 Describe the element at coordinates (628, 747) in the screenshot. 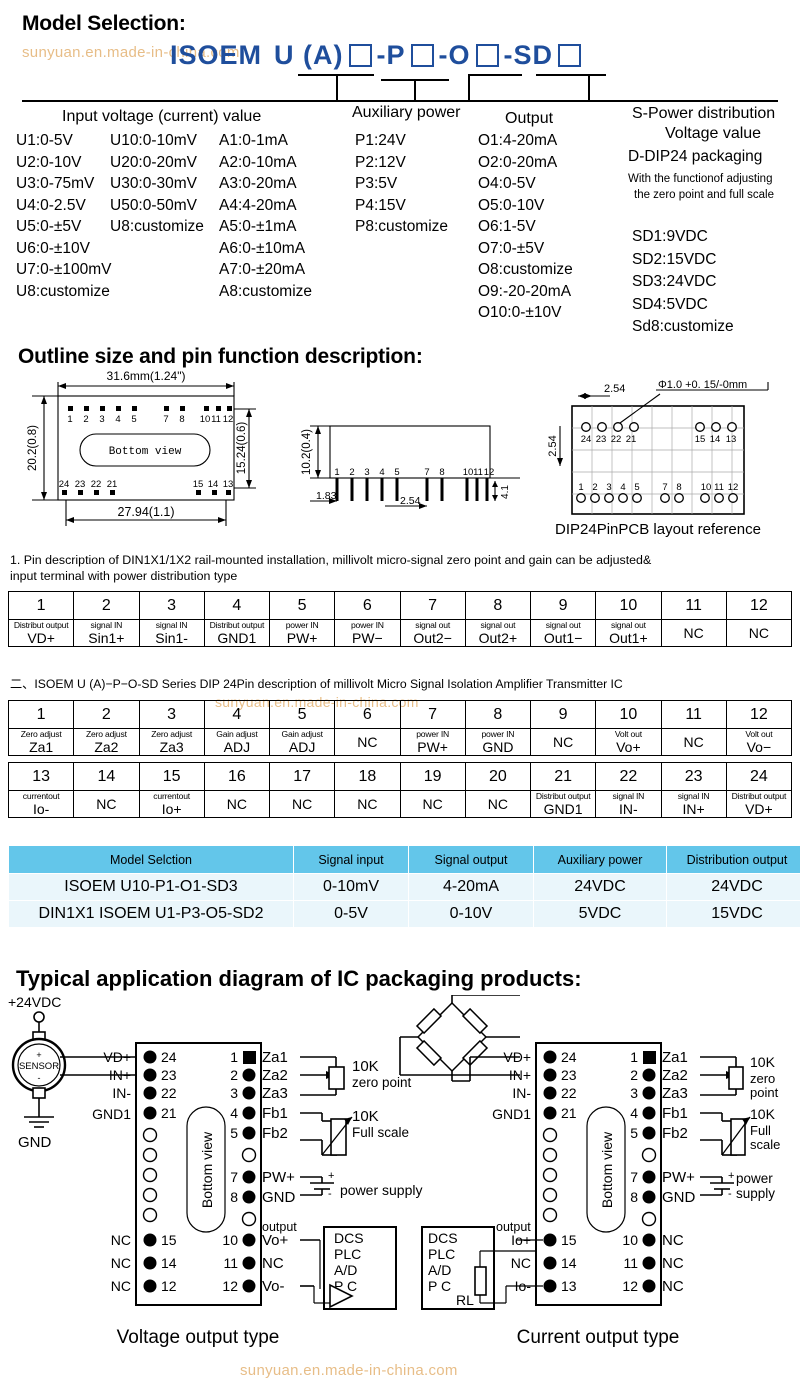

I see `pin-function-main: Vo+` at that location.